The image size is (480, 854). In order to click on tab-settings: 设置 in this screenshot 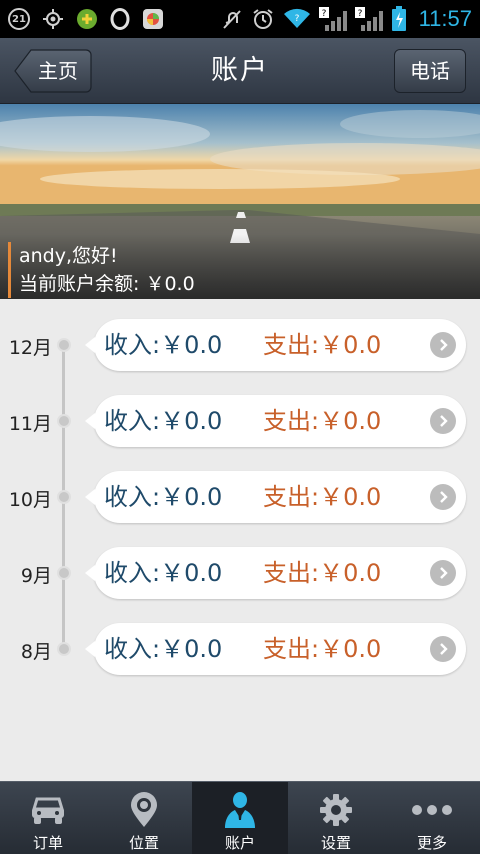, I will do `click(336, 818)`.